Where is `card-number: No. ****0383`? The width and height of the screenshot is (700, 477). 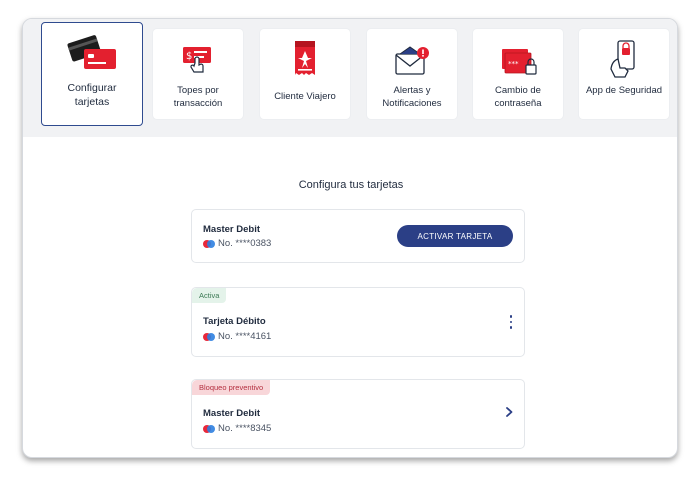
card-number: No. ****0383 is located at coordinates (237, 243).